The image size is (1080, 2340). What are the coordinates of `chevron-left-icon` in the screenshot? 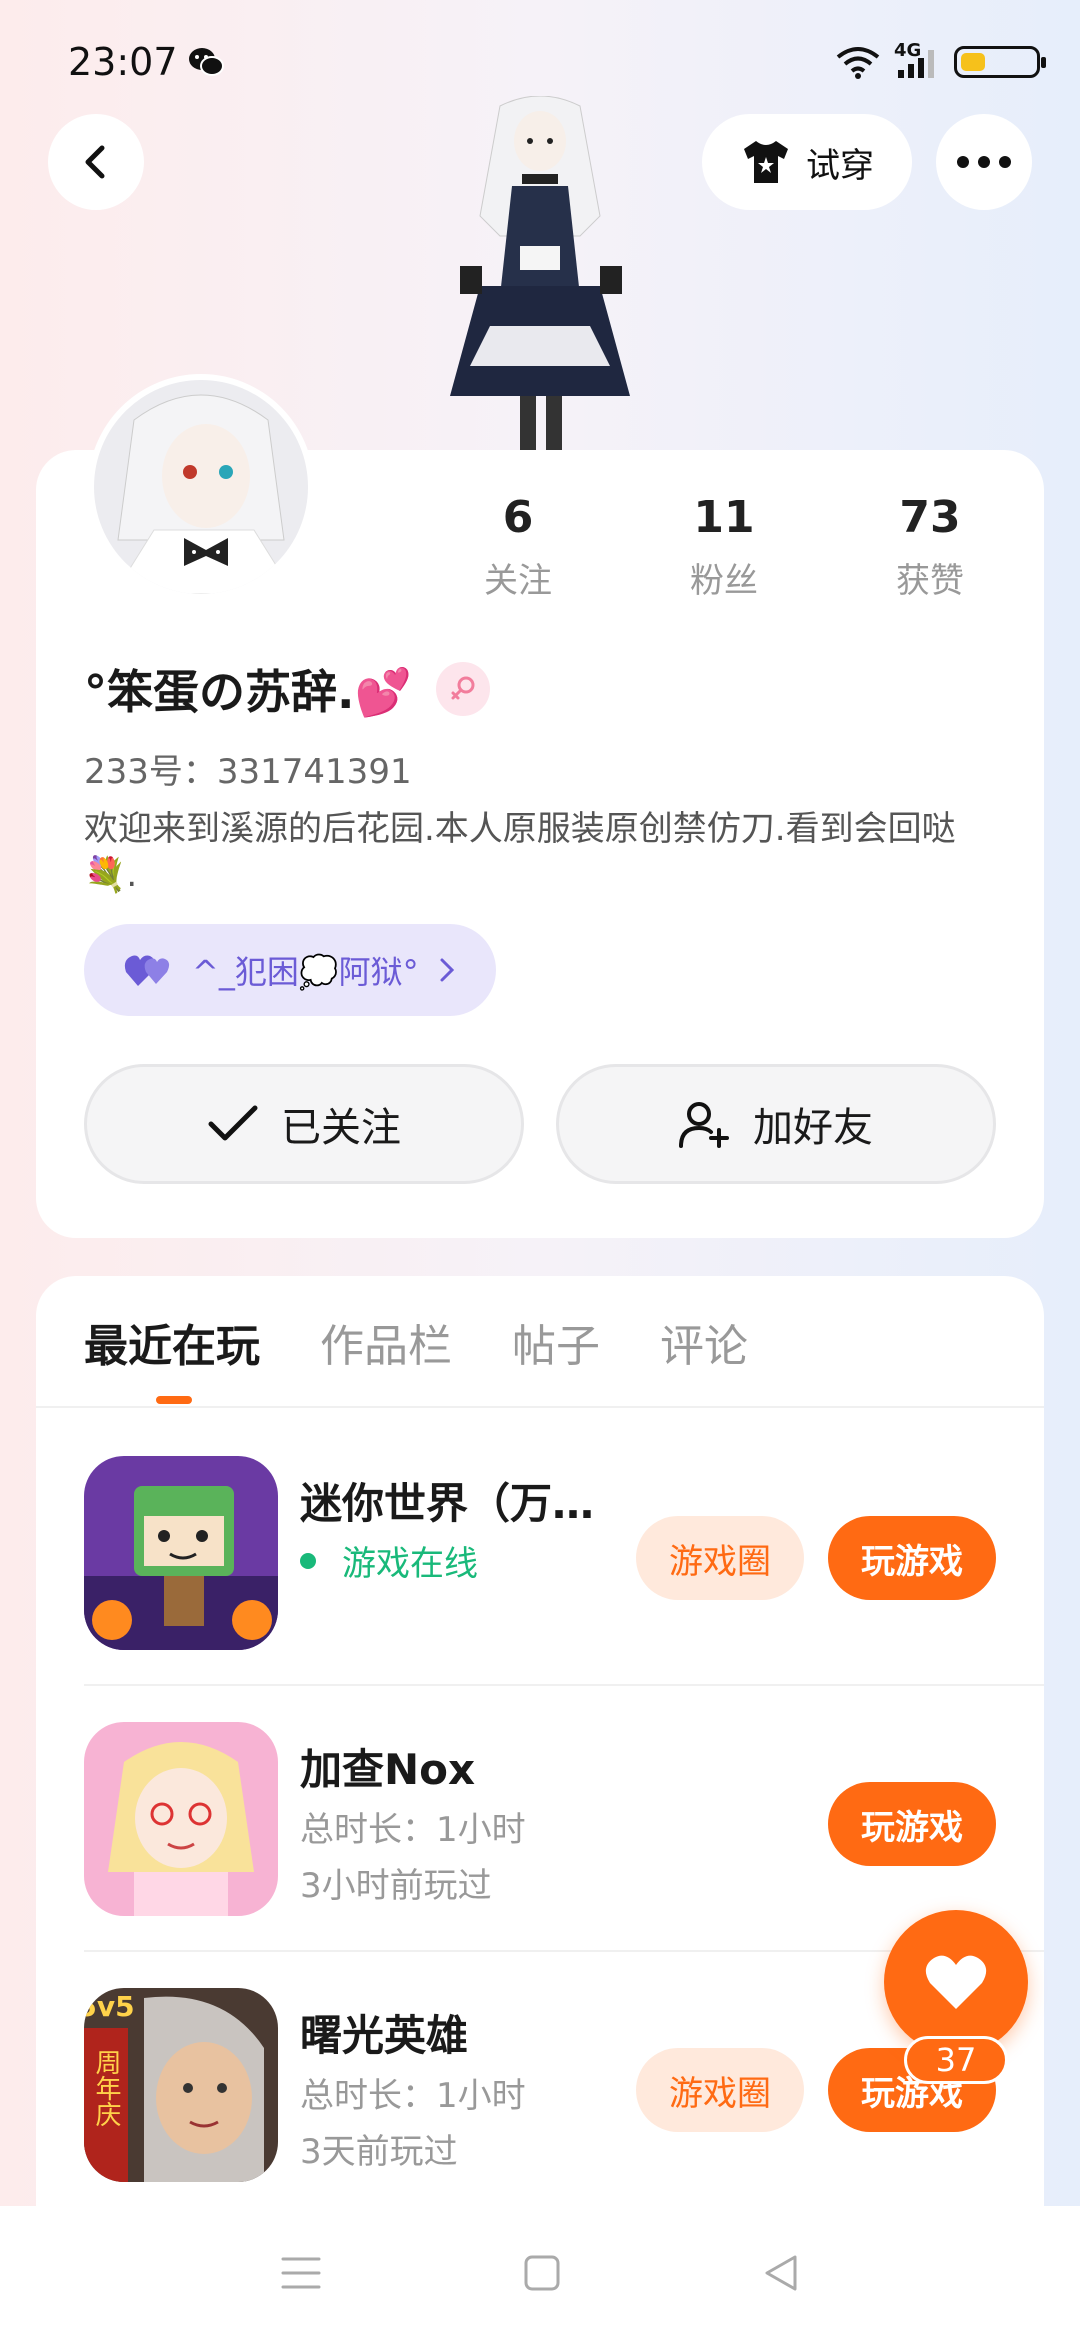 It's located at (95, 162).